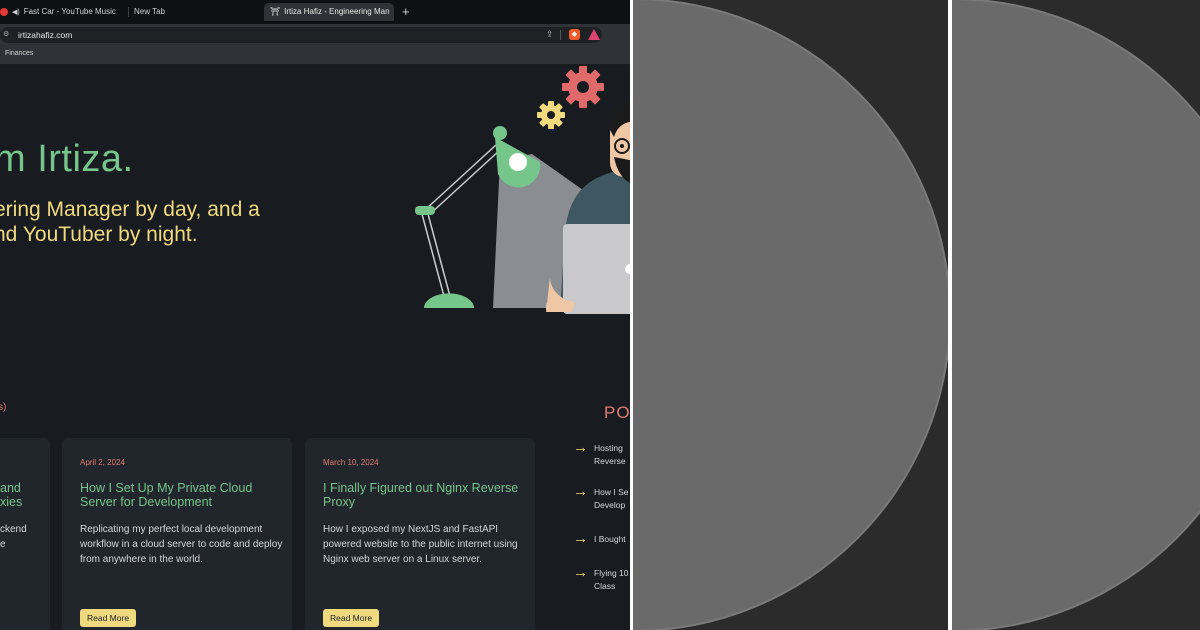 This screenshot has width=1200, height=630. Describe the element at coordinates (605, 586) in the screenshot. I see `popular-post-line: Class` at that location.